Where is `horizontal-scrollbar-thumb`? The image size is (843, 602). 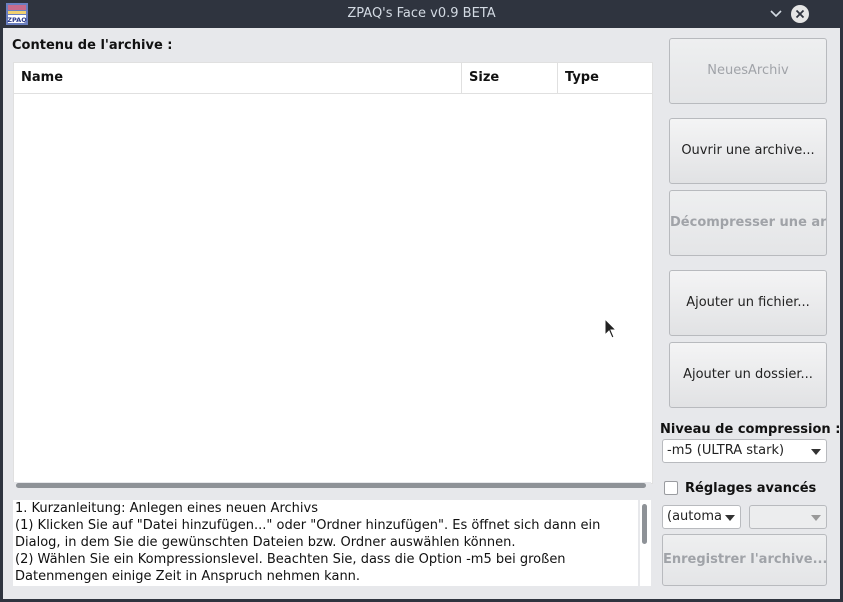 horizontal-scrollbar-thumb is located at coordinates (331, 485).